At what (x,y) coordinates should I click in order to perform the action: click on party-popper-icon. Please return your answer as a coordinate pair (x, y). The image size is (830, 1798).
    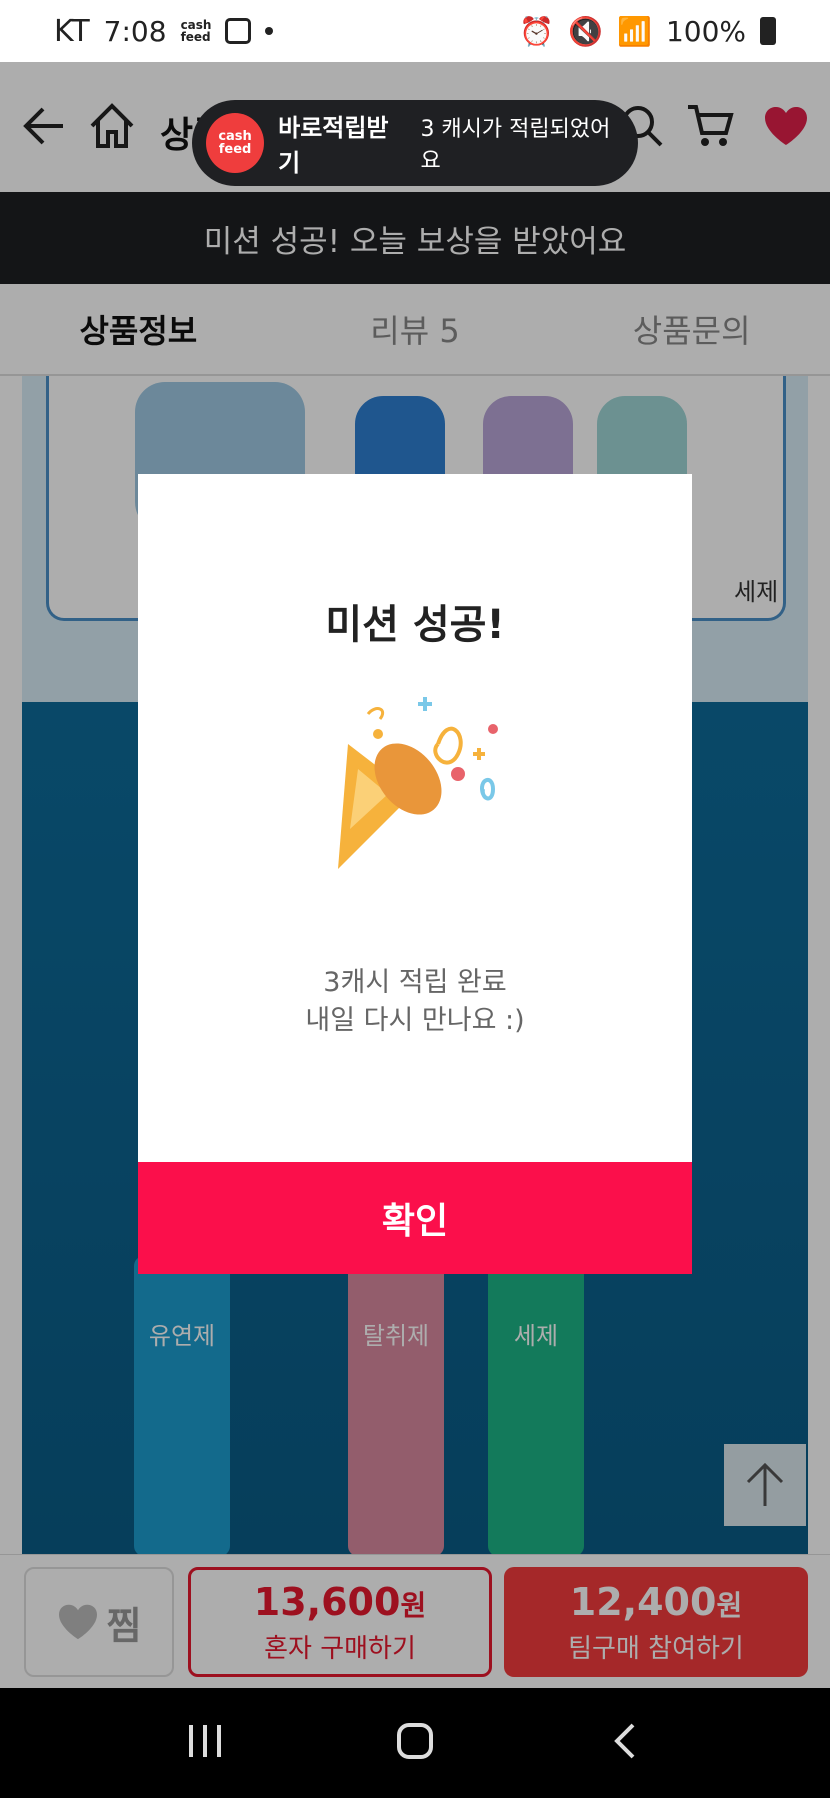
    Looking at the image, I should click on (418, 783).